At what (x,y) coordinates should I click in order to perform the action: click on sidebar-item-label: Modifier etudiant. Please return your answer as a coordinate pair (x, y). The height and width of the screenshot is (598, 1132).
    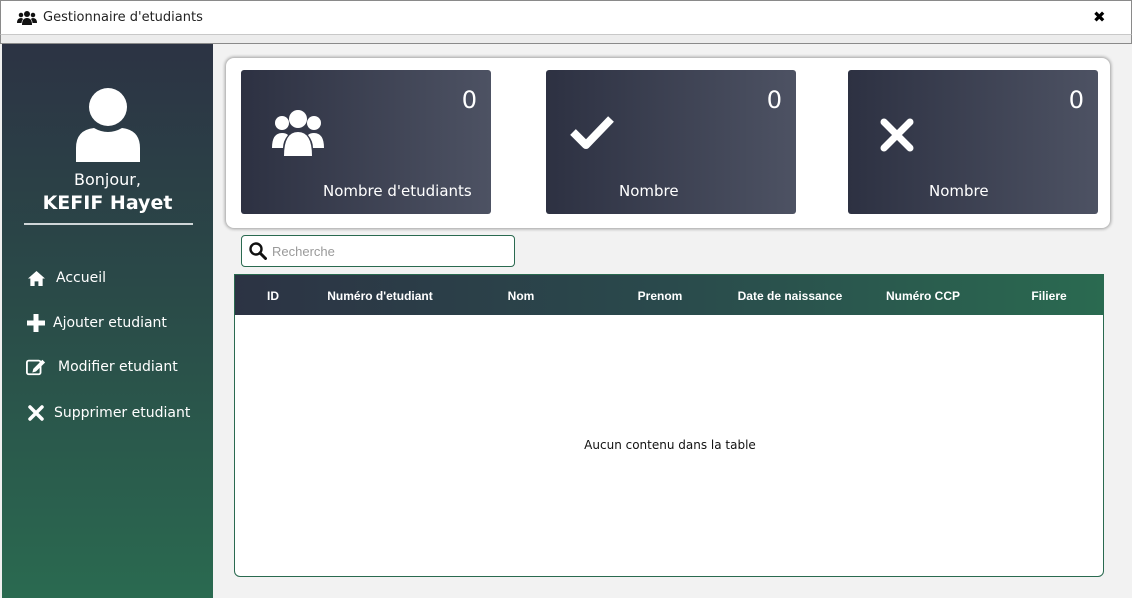
    Looking at the image, I should click on (118, 367).